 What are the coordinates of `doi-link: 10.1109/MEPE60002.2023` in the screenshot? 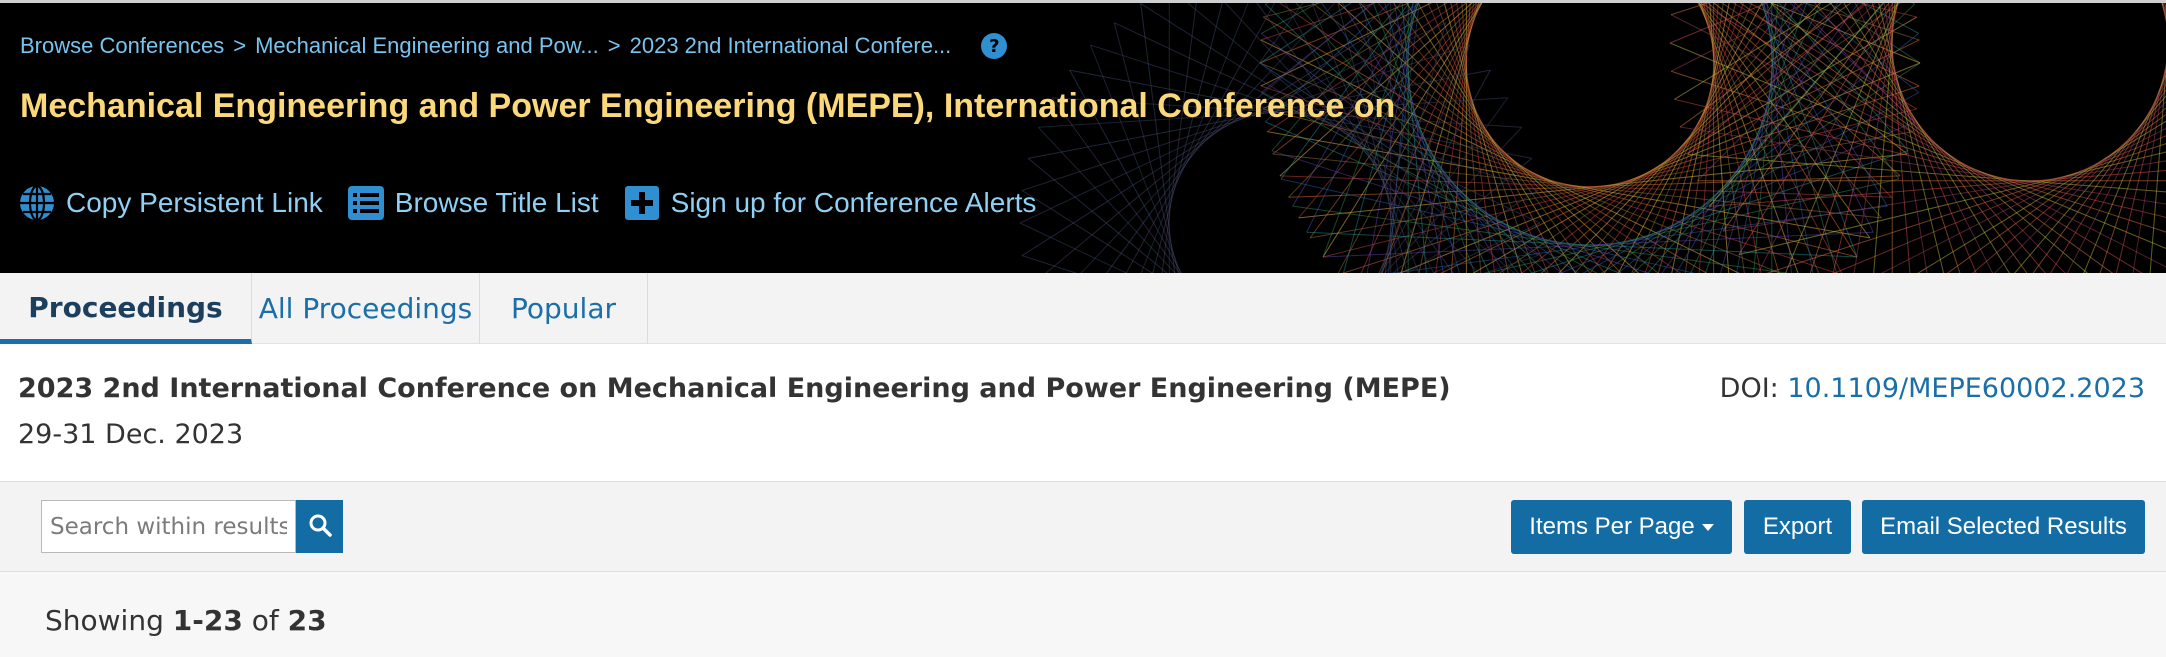 It's located at (1966, 388).